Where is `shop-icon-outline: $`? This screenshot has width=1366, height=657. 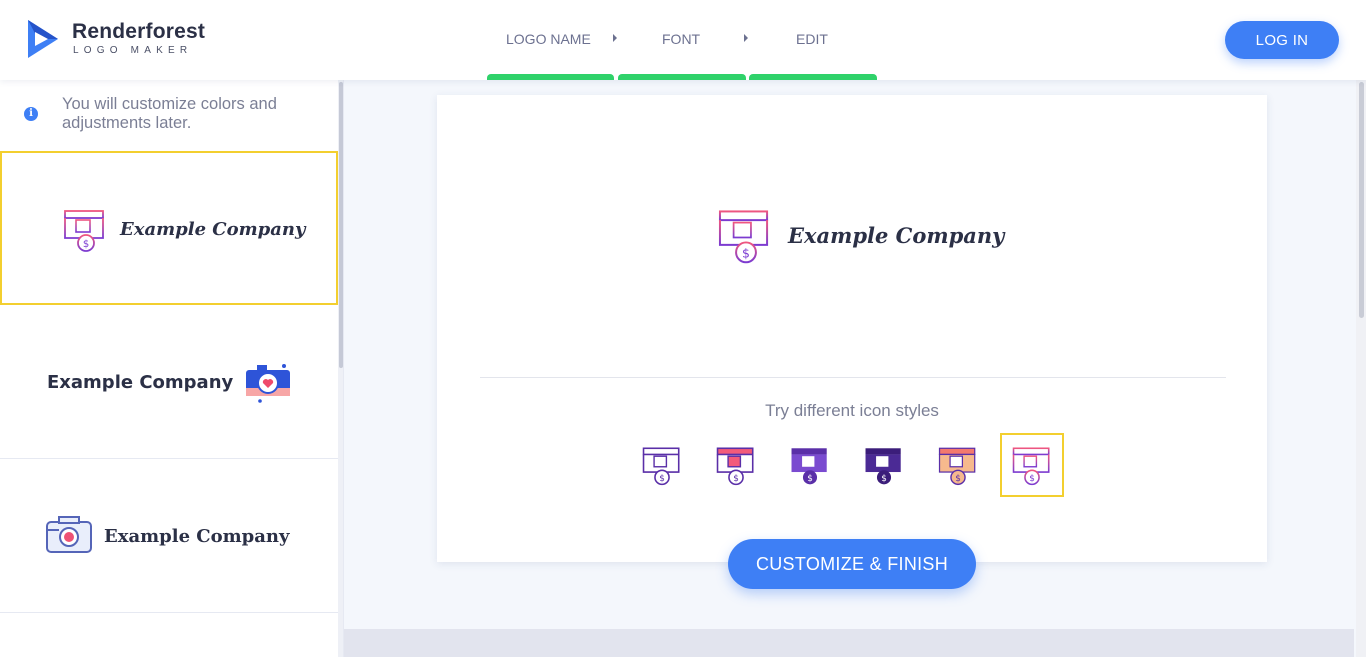 shop-icon-outline: $ is located at coordinates (661, 466).